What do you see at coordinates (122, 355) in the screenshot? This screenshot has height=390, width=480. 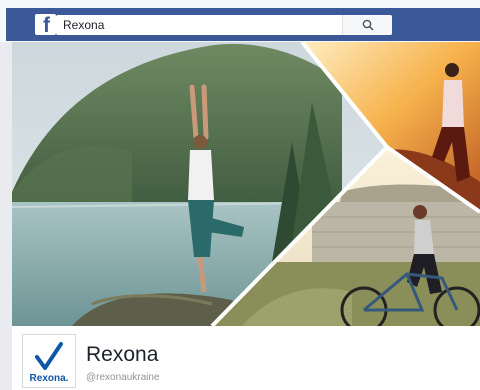 I see `page-title: Rexona` at bounding box center [122, 355].